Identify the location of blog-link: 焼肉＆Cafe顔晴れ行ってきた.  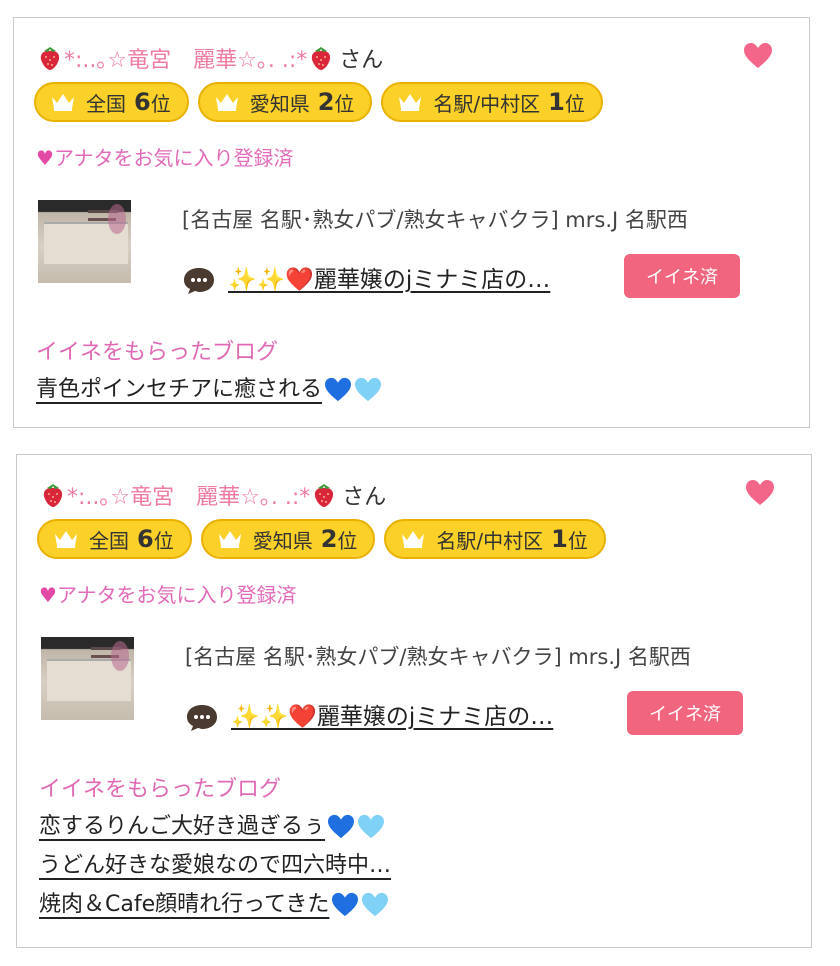
(215, 904).